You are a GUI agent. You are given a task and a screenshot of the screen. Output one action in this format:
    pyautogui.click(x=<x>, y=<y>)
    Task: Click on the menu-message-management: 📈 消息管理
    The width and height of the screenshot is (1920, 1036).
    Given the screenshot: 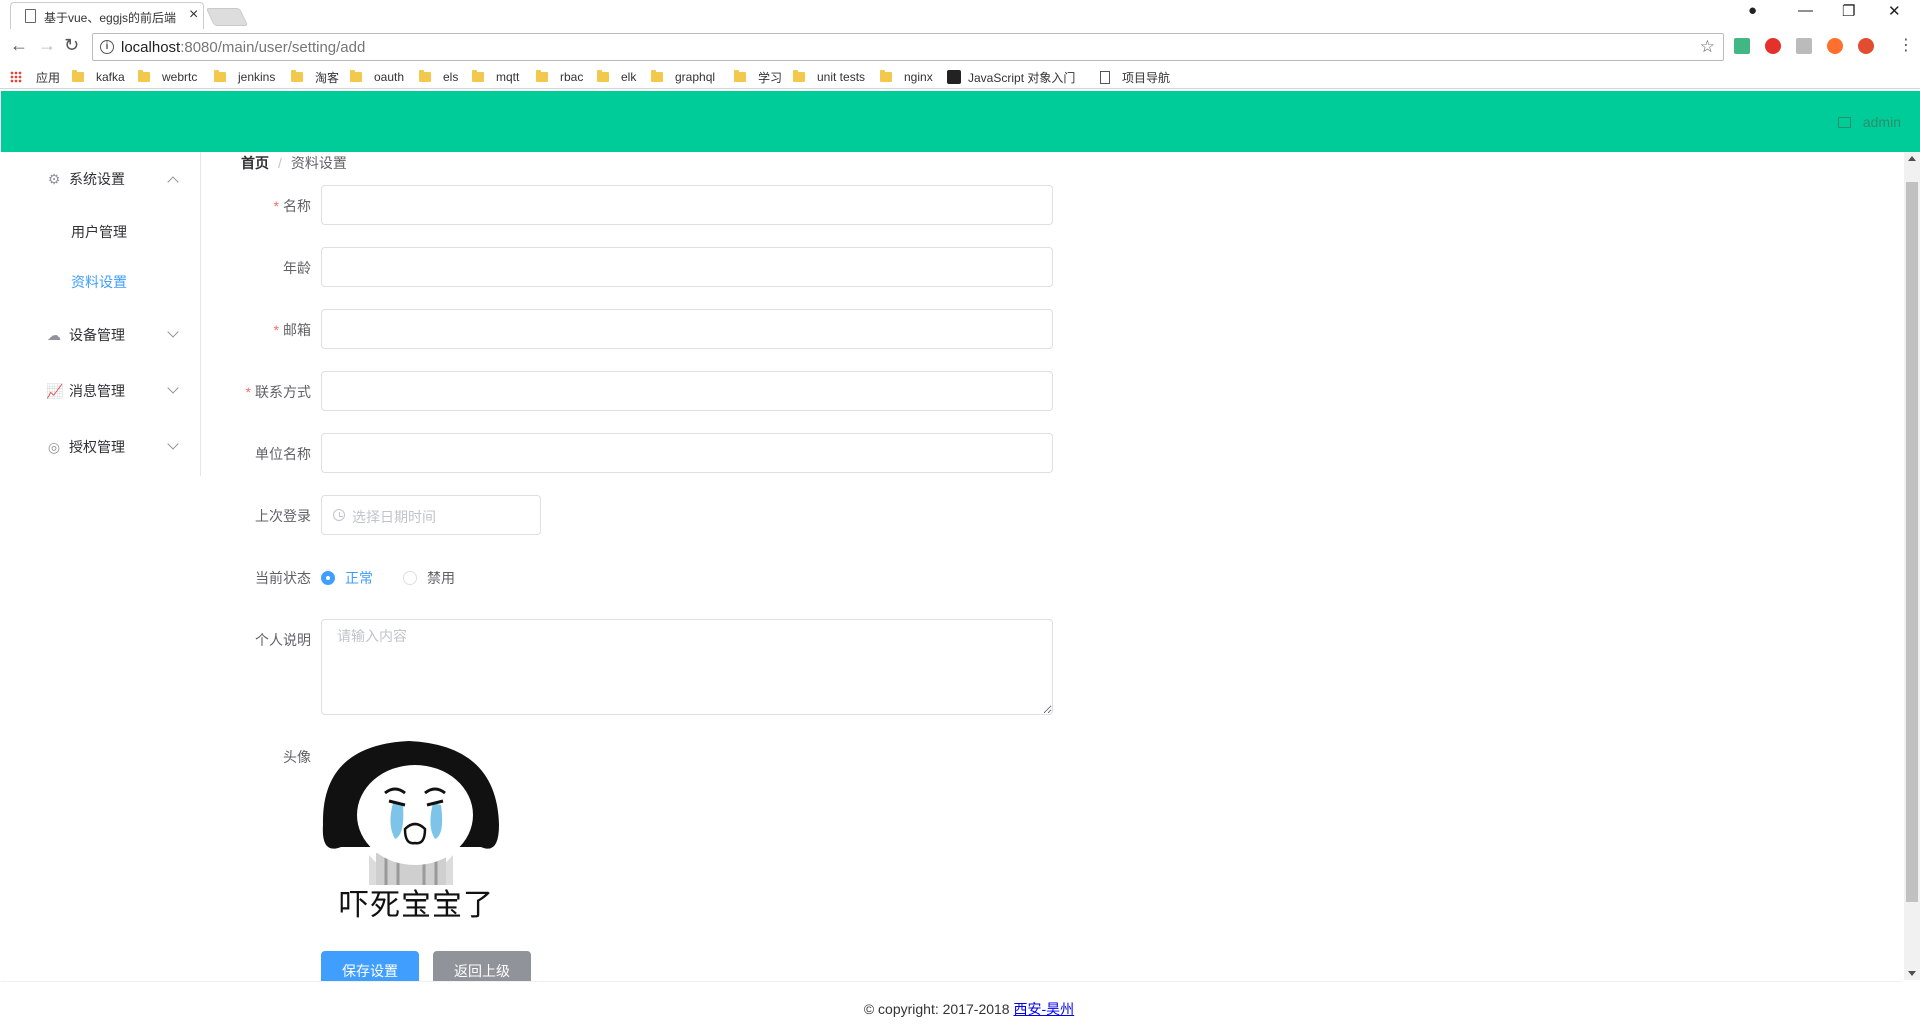 What is the action you would take?
    pyautogui.click(x=100, y=391)
    